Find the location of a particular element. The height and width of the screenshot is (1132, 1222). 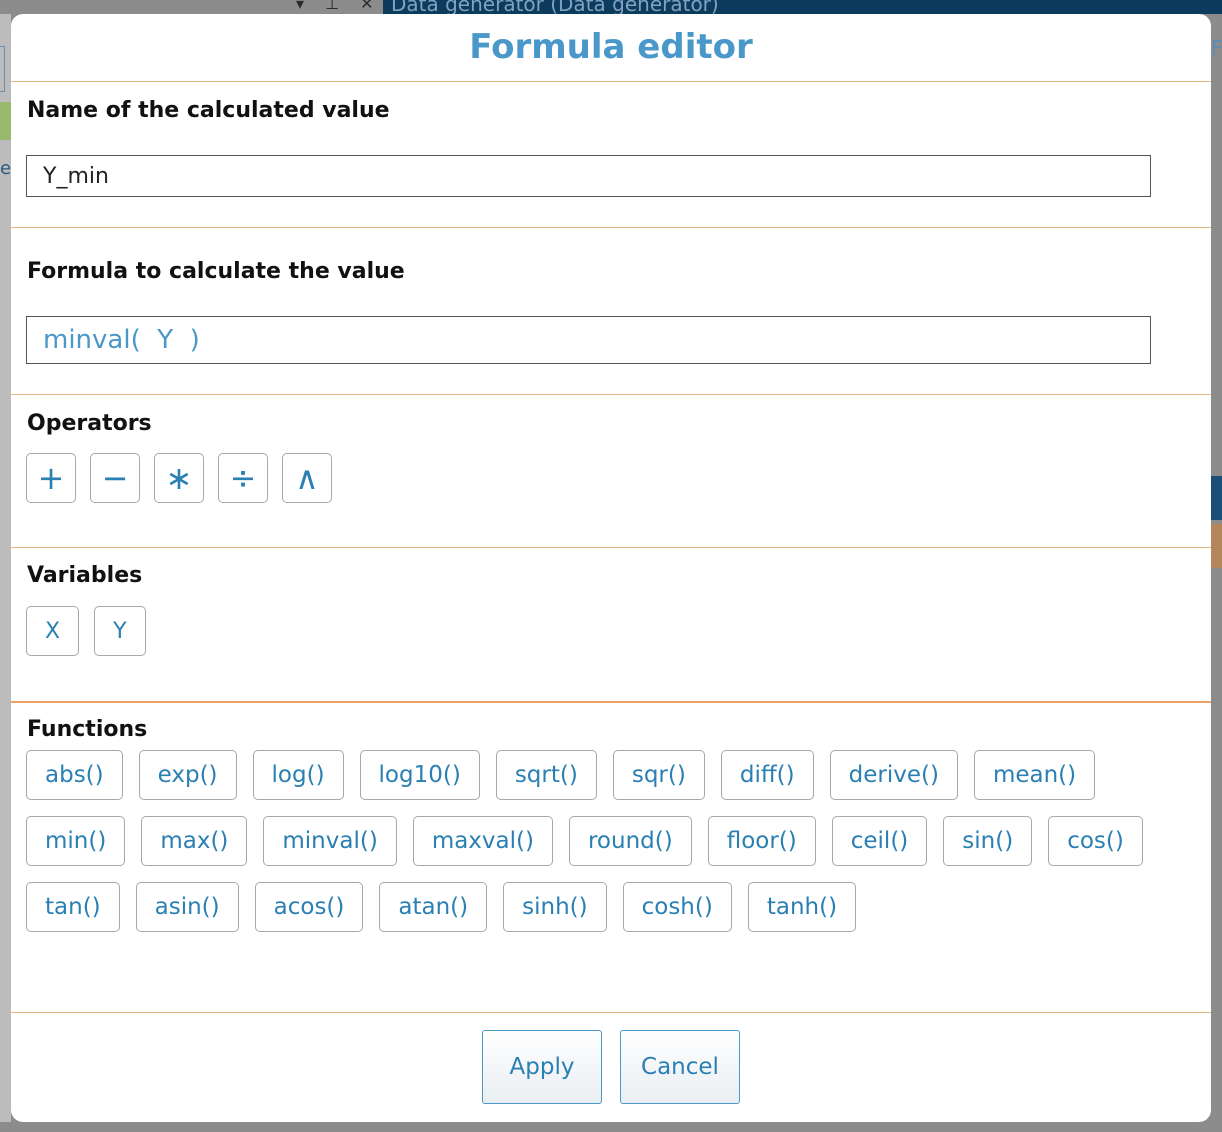

function-sqrt-button: sqrt() is located at coordinates (546, 775).